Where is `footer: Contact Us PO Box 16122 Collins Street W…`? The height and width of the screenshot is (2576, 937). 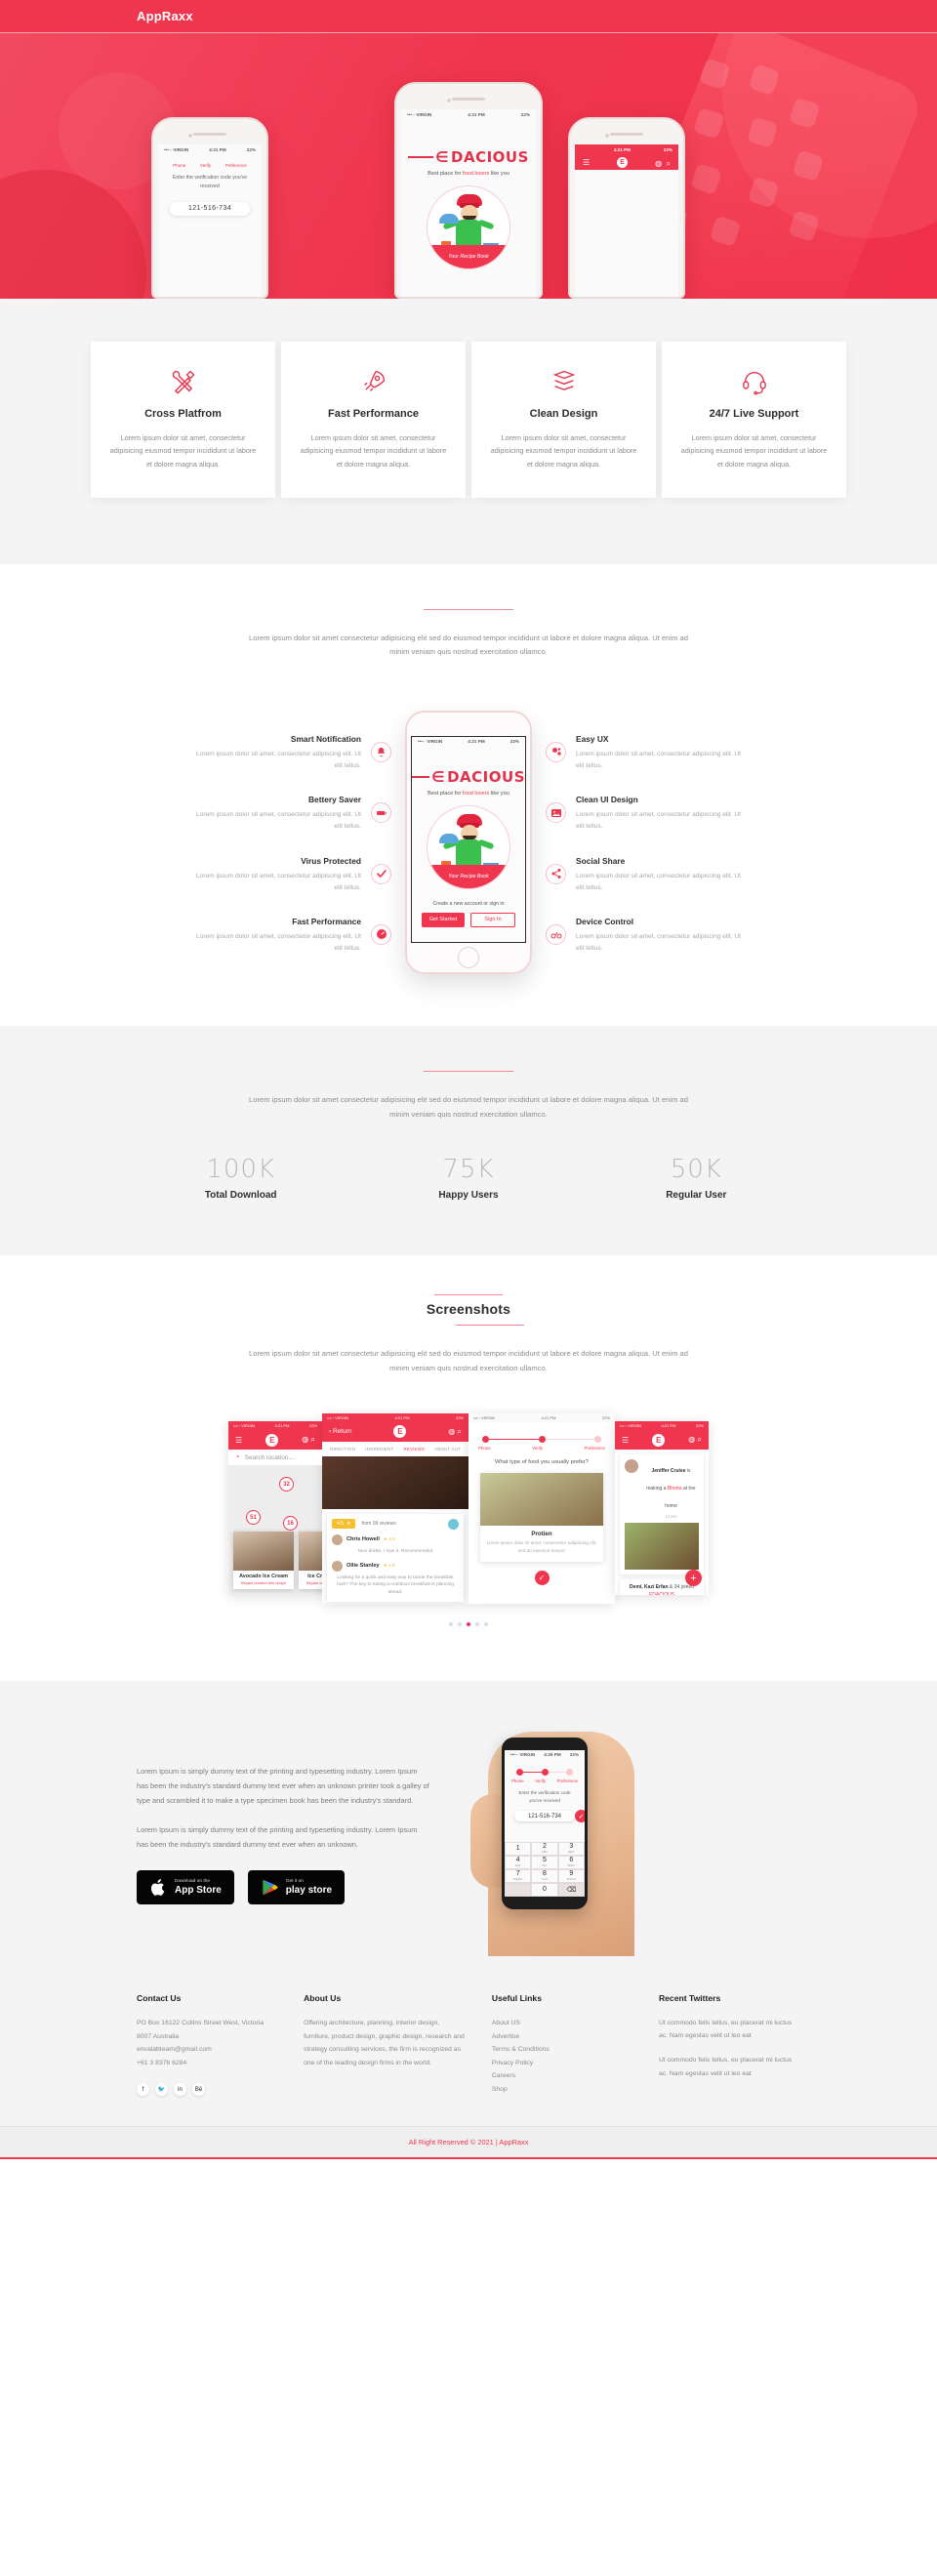
footer: Contact Us PO Box 16122 Collins Street W… is located at coordinates (468, 2040).